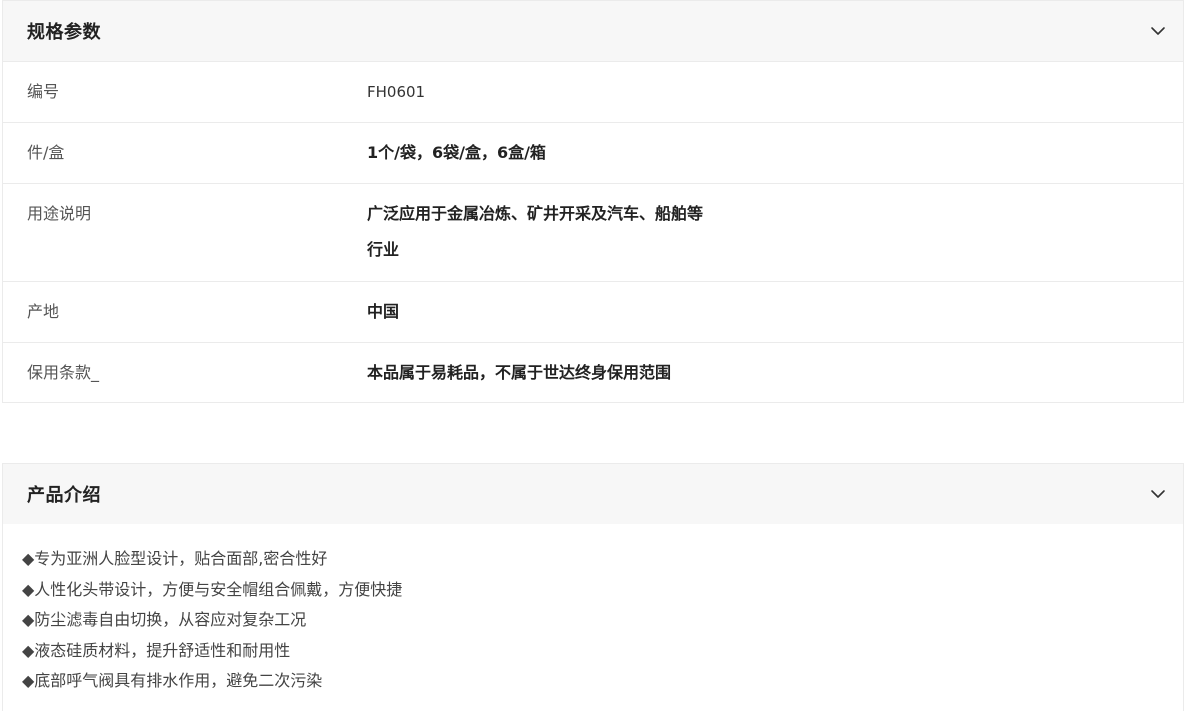 Image resolution: width=1185 pixels, height=711 pixels. What do you see at coordinates (43, 91) in the screenshot?
I see `spec-label: 编号` at bounding box center [43, 91].